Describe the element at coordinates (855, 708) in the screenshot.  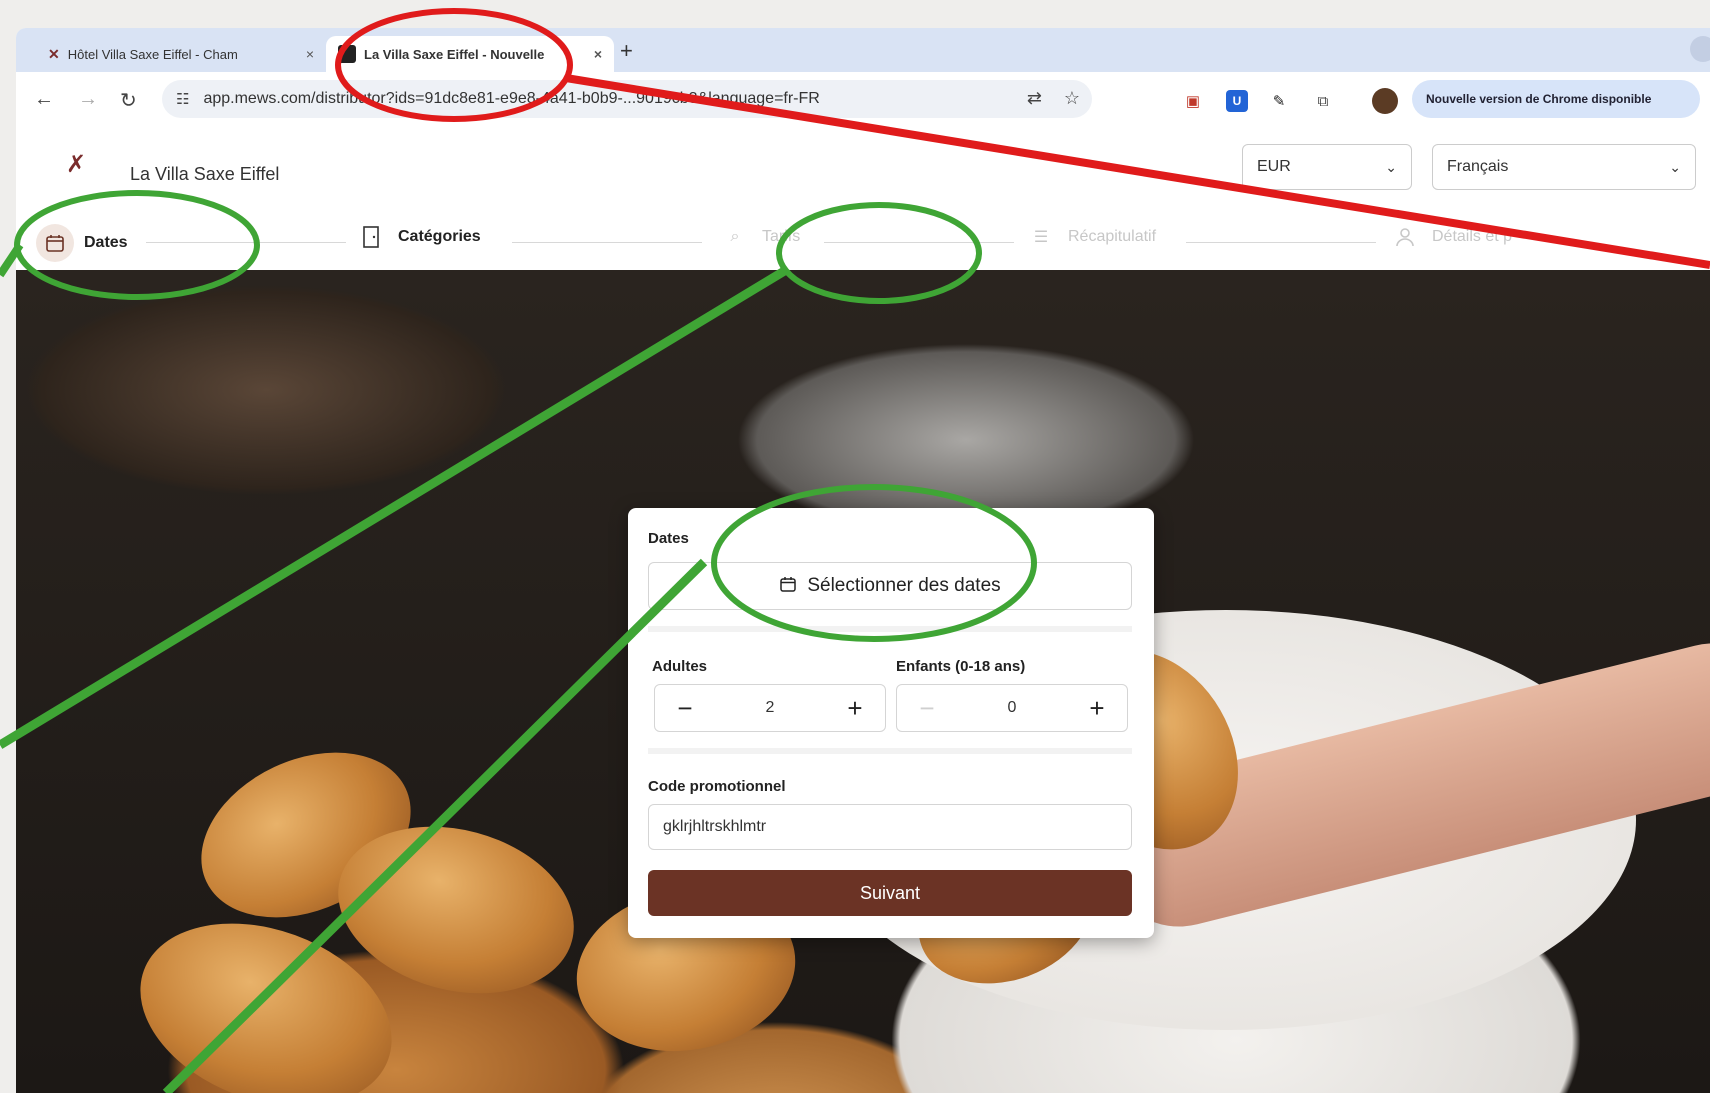
I see `adults-increment-button: +` at that location.